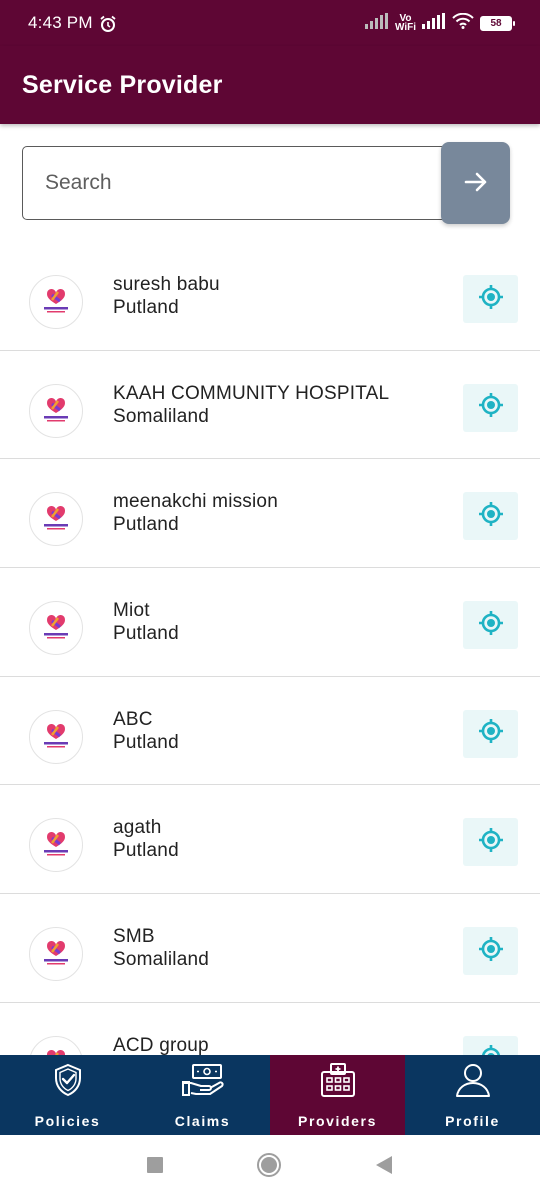 The image size is (540, 1200). I want to click on provider-name: SMB, so click(134, 937).